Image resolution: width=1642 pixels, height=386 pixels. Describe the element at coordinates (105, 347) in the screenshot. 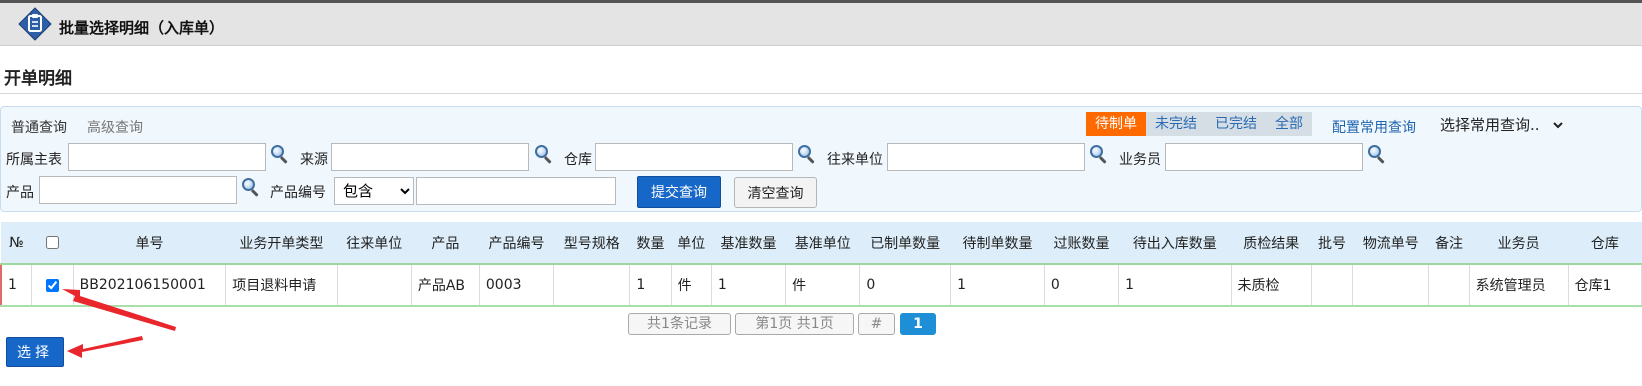

I see `red-arrow-icon` at that location.